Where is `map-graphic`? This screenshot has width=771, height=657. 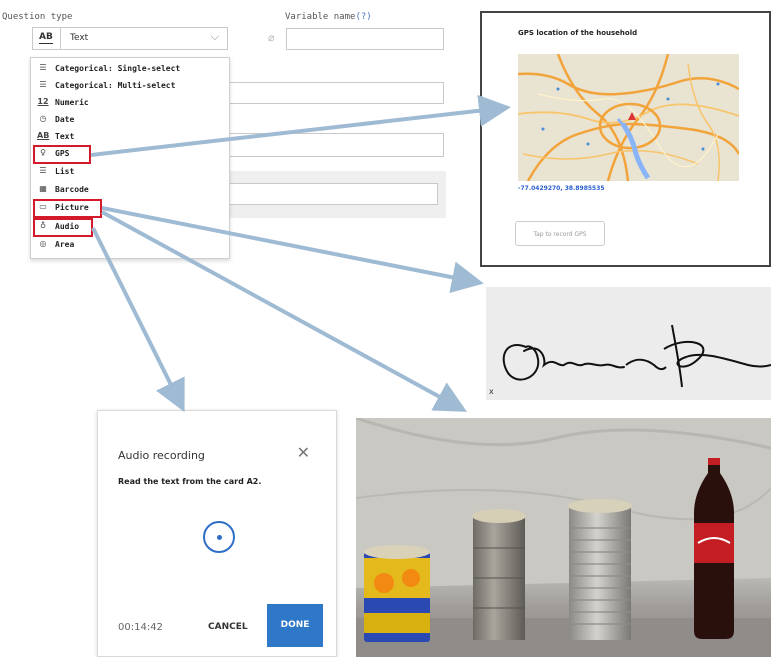
map-graphic is located at coordinates (628, 117).